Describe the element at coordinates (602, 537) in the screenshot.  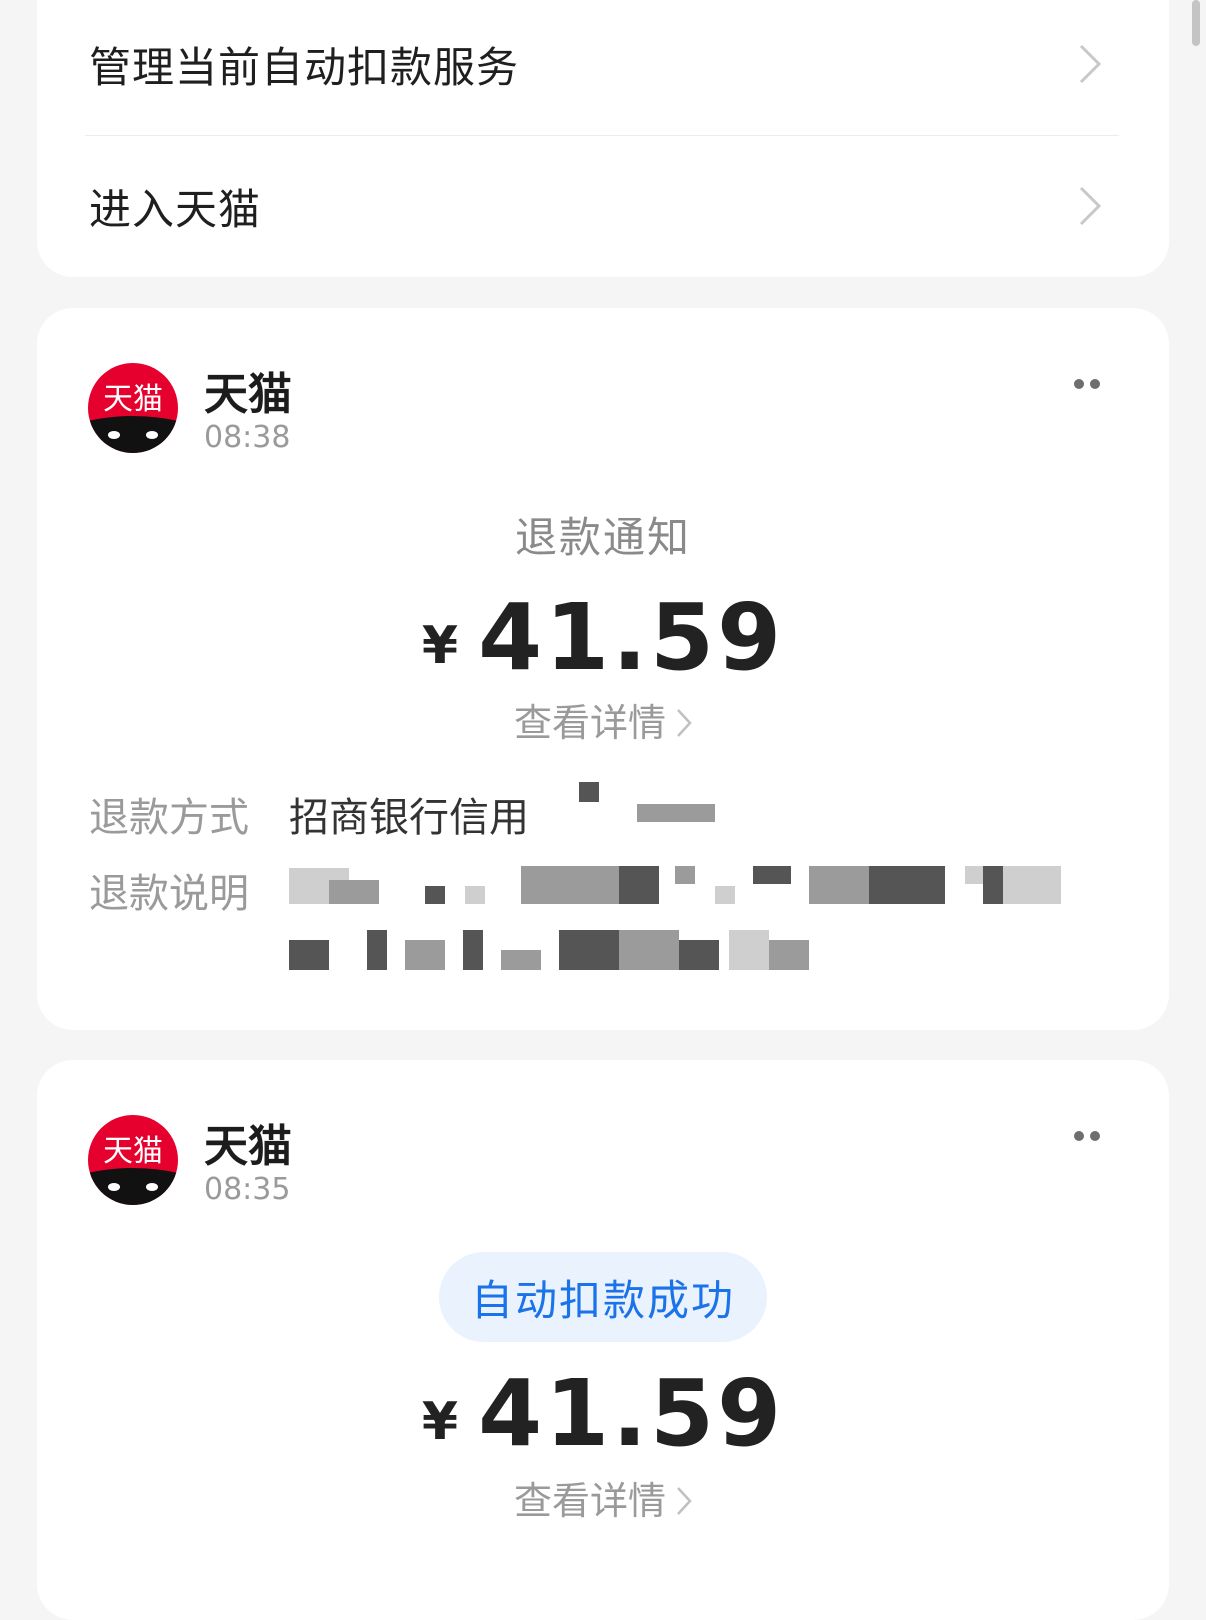
I see `notice-title: 退款通知` at that location.